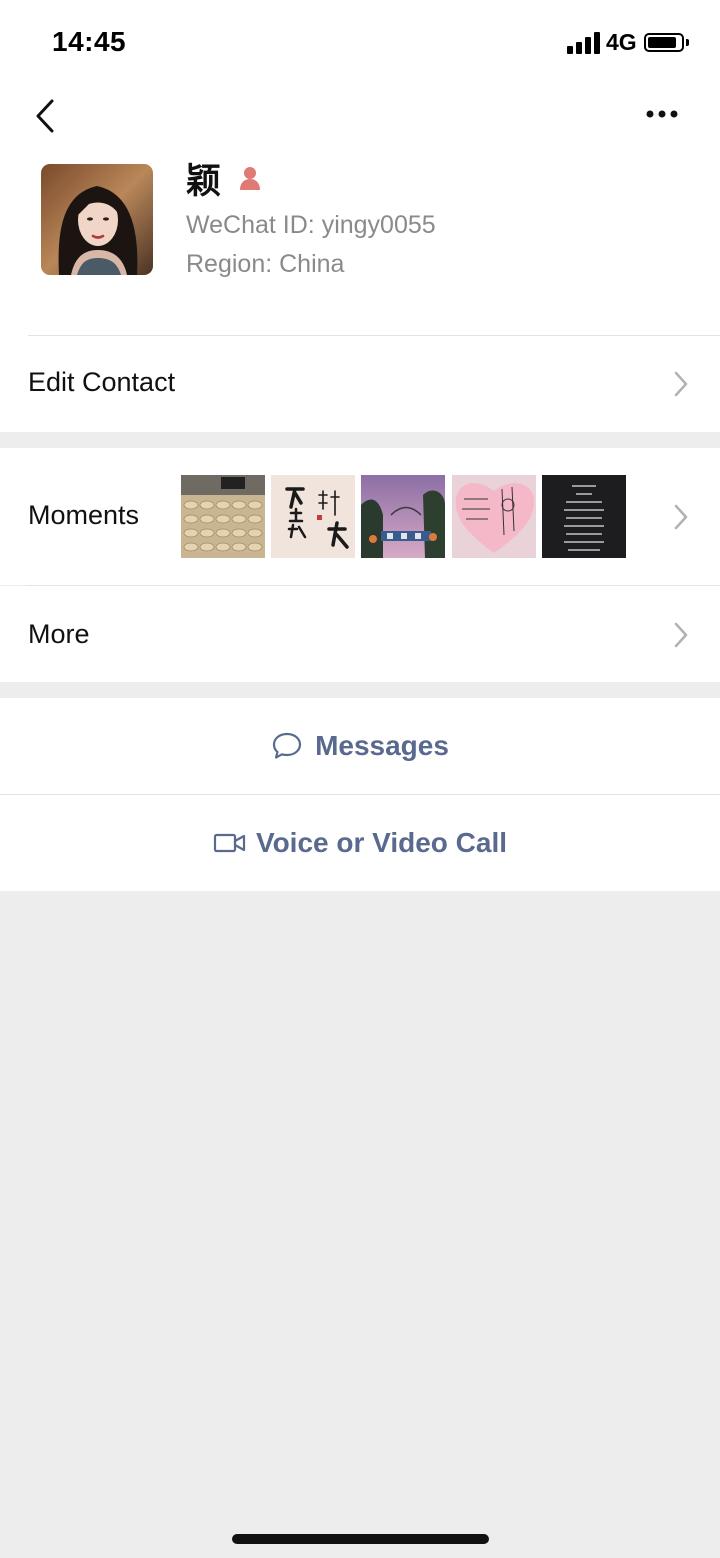  I want to click on edit-contact-row: Edit Contact, so click(360, 384).